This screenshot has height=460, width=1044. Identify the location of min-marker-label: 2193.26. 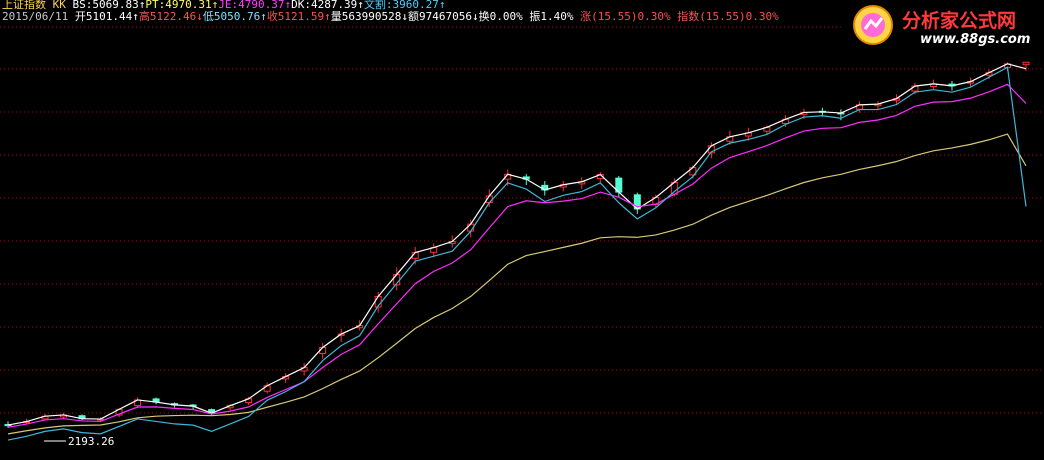
(91, 441).